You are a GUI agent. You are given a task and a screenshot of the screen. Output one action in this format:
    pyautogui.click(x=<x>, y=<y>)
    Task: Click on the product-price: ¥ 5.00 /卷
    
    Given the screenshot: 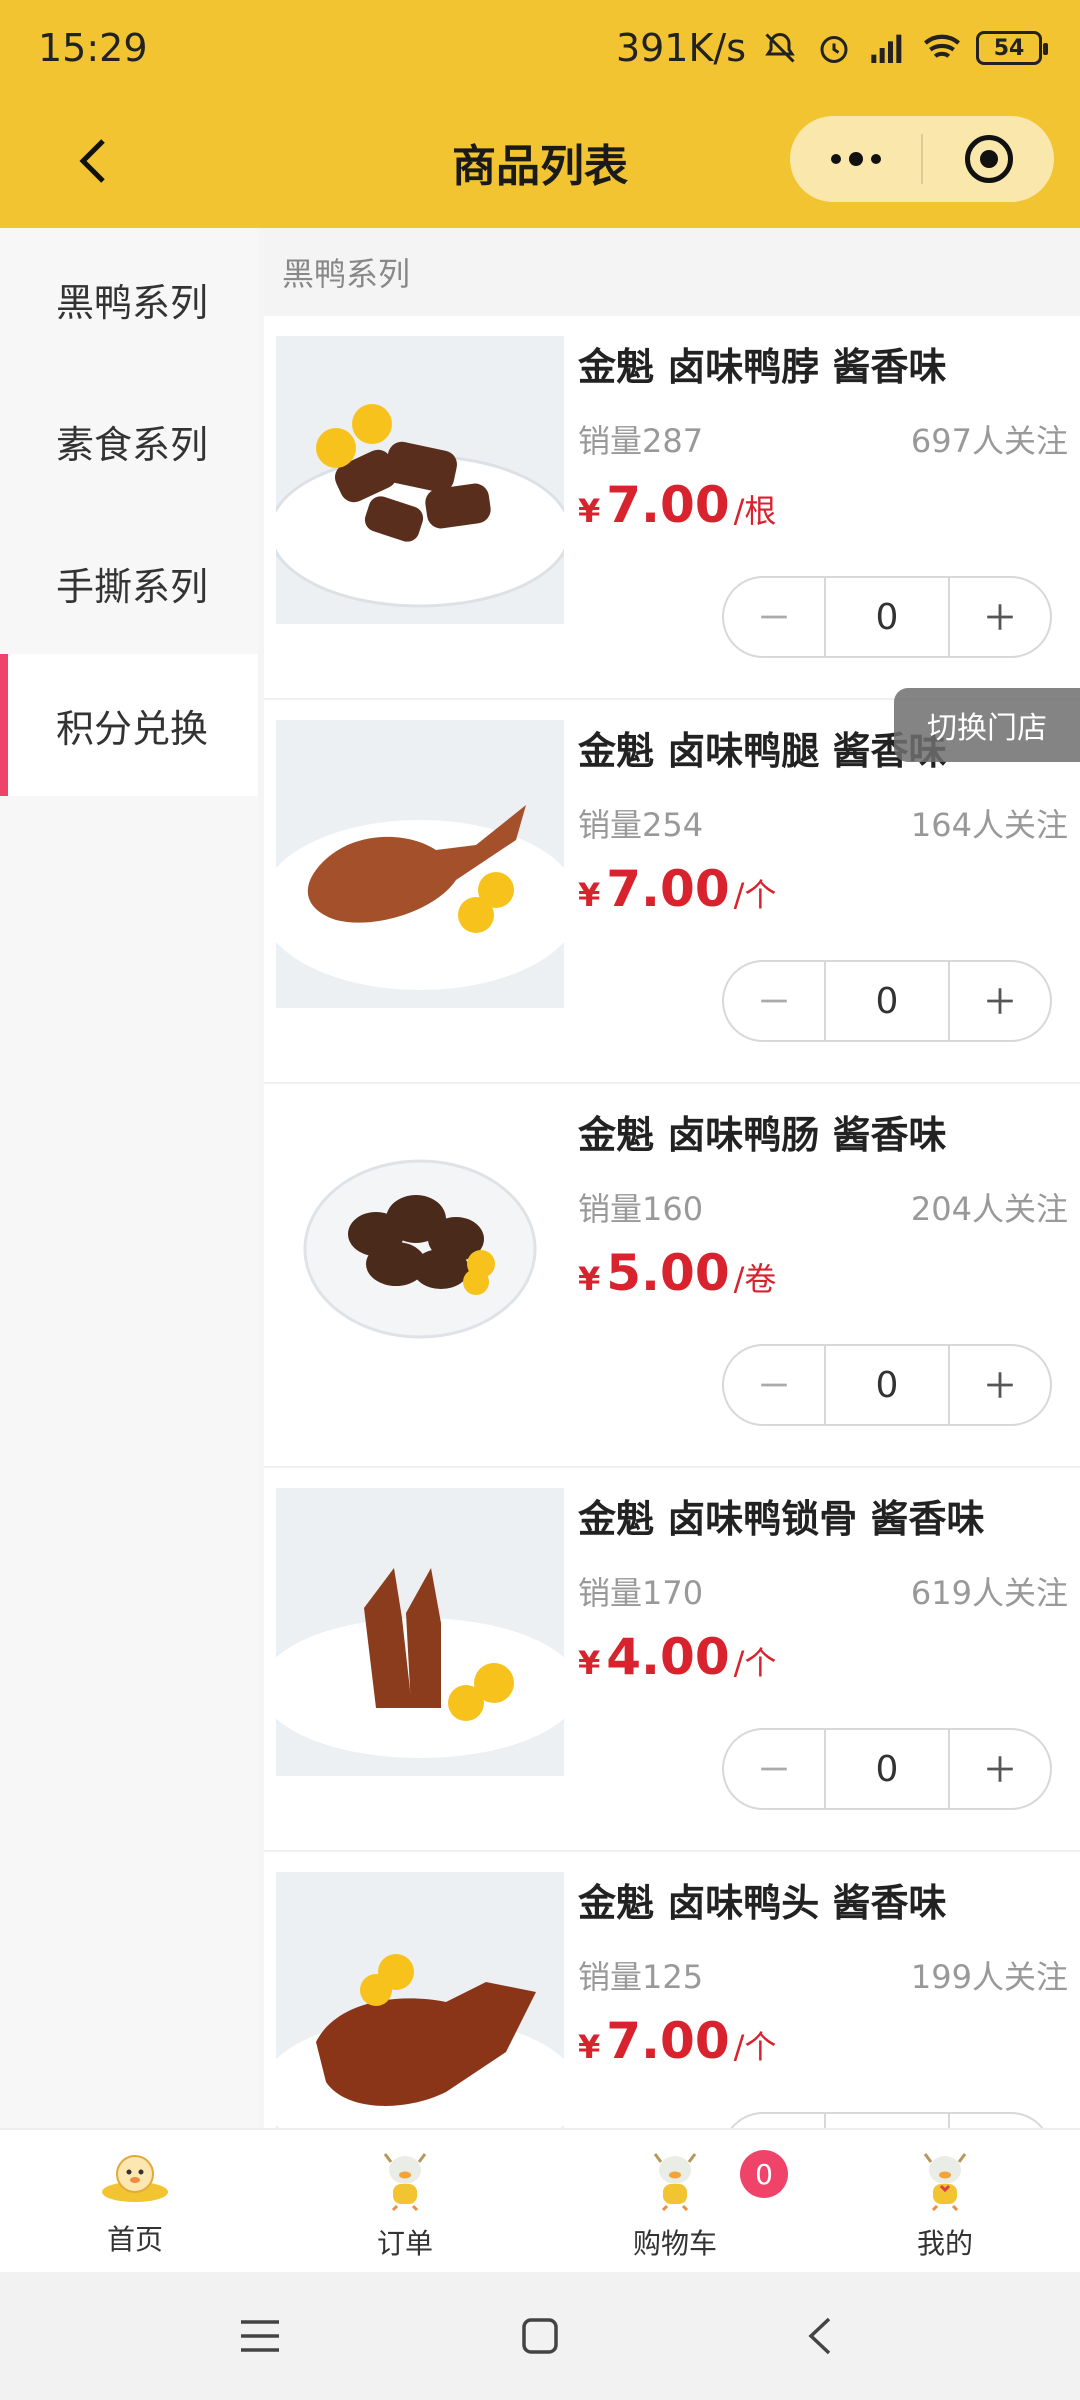 What is the action you would take?
    pyautogui.click(x=677, y=1273)
    